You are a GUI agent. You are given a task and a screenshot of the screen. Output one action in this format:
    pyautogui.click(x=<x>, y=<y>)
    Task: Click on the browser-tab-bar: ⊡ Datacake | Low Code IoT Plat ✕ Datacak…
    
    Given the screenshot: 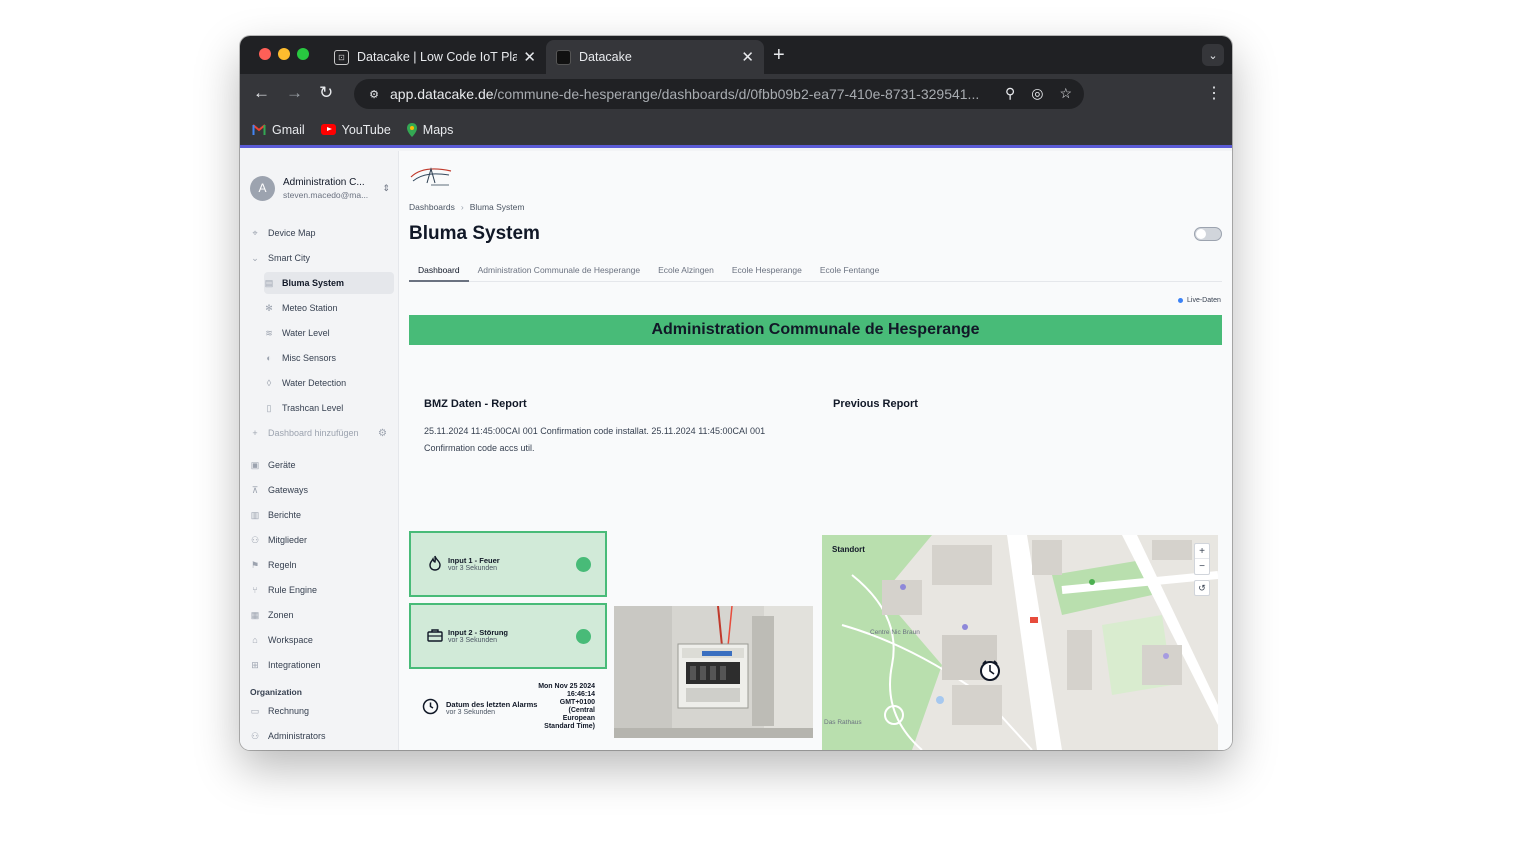 What is the action you would take?
    pyautogui.click(x=736, y=55)
    